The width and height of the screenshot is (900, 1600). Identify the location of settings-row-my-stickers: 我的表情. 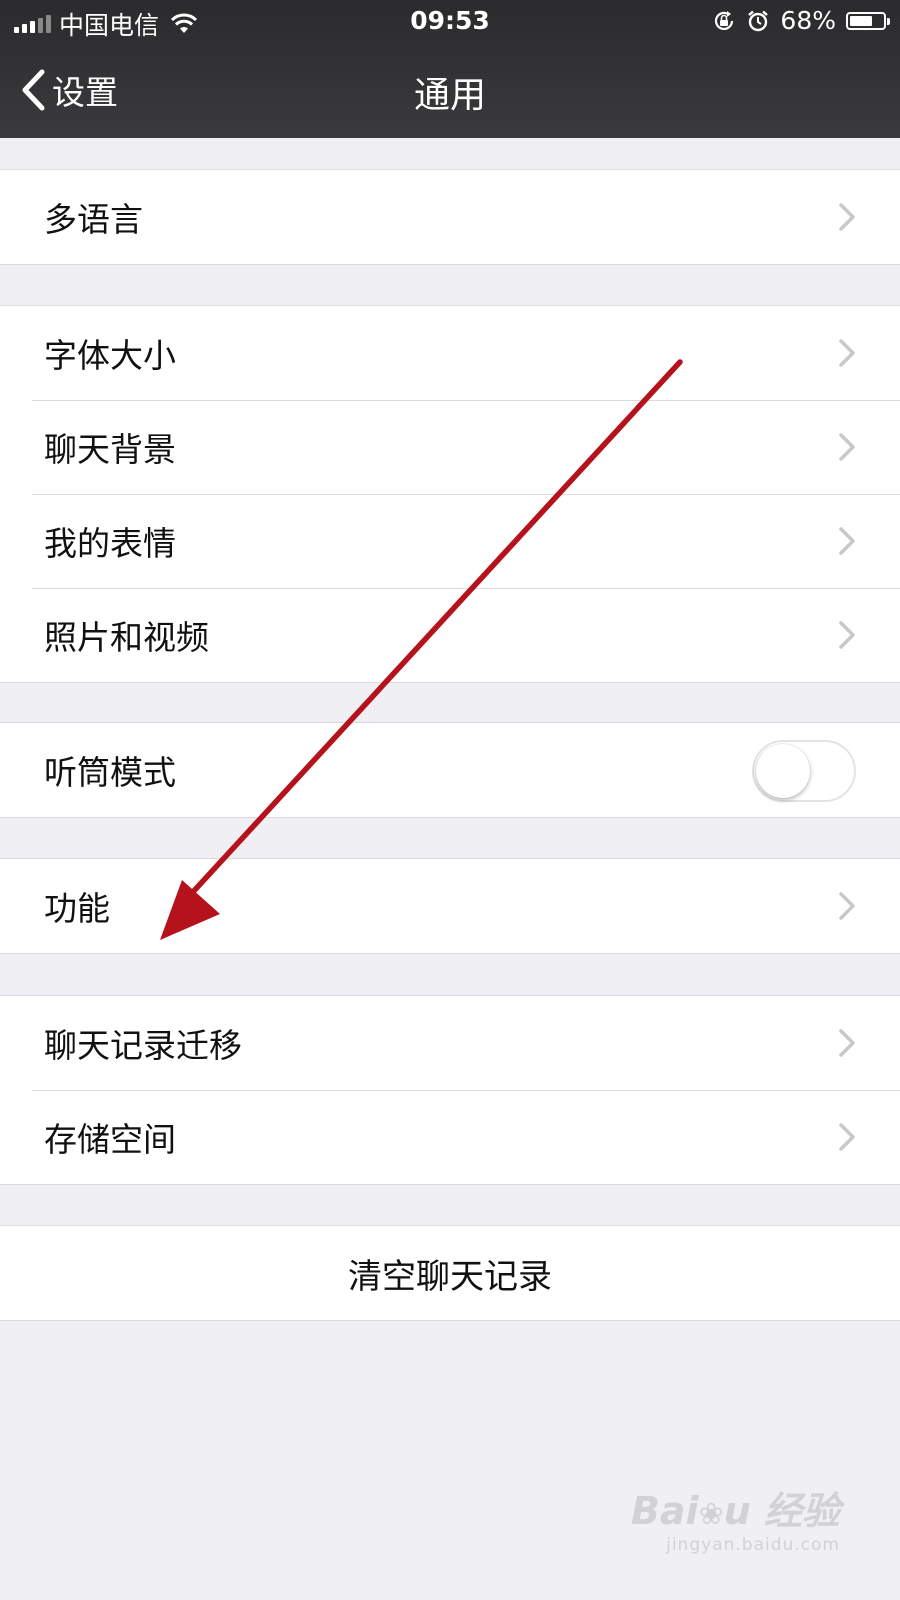
(450, 541).